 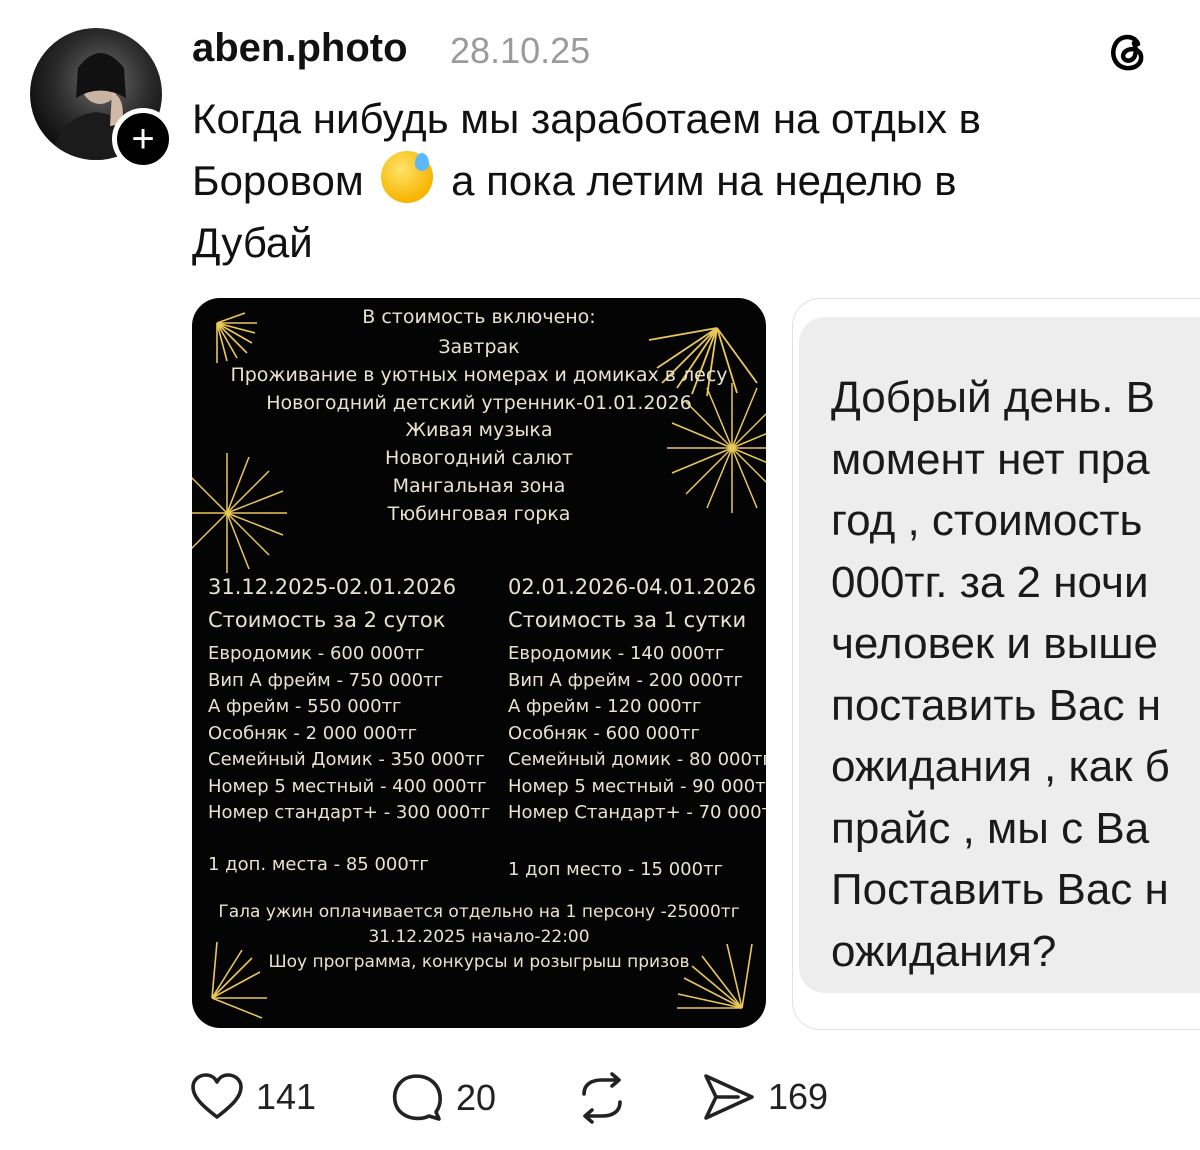 I want to click on post-date: 28.10.25, so click(x=520, y=50).